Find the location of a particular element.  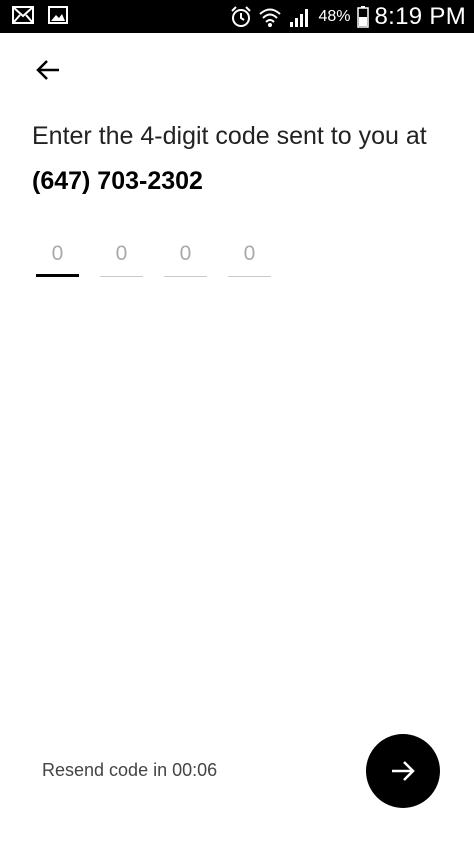

battery-percent: 48% is located at coordinates (334, 16).